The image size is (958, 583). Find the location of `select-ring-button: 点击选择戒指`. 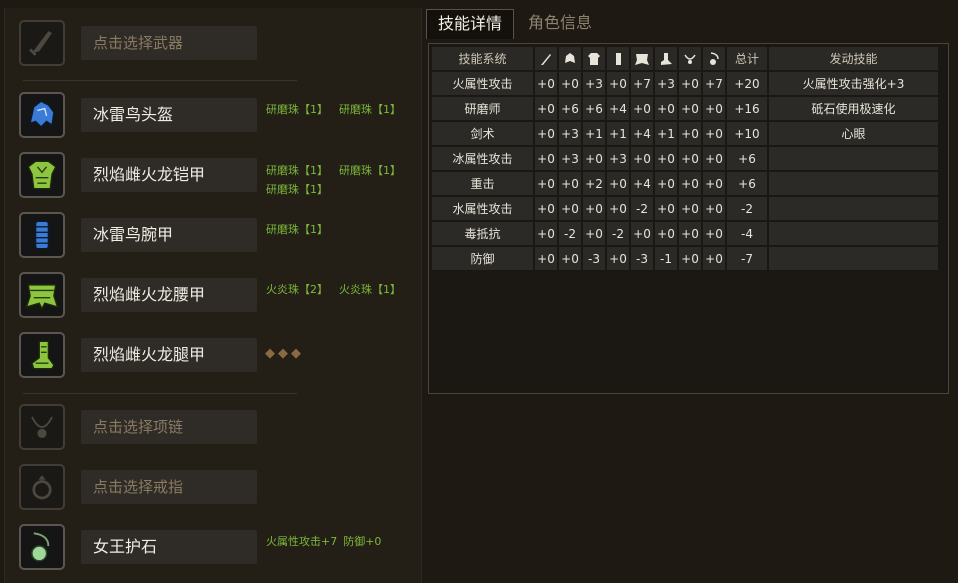

select-ring-button: 点击选择戒指 is located at coordinates (169, 487).